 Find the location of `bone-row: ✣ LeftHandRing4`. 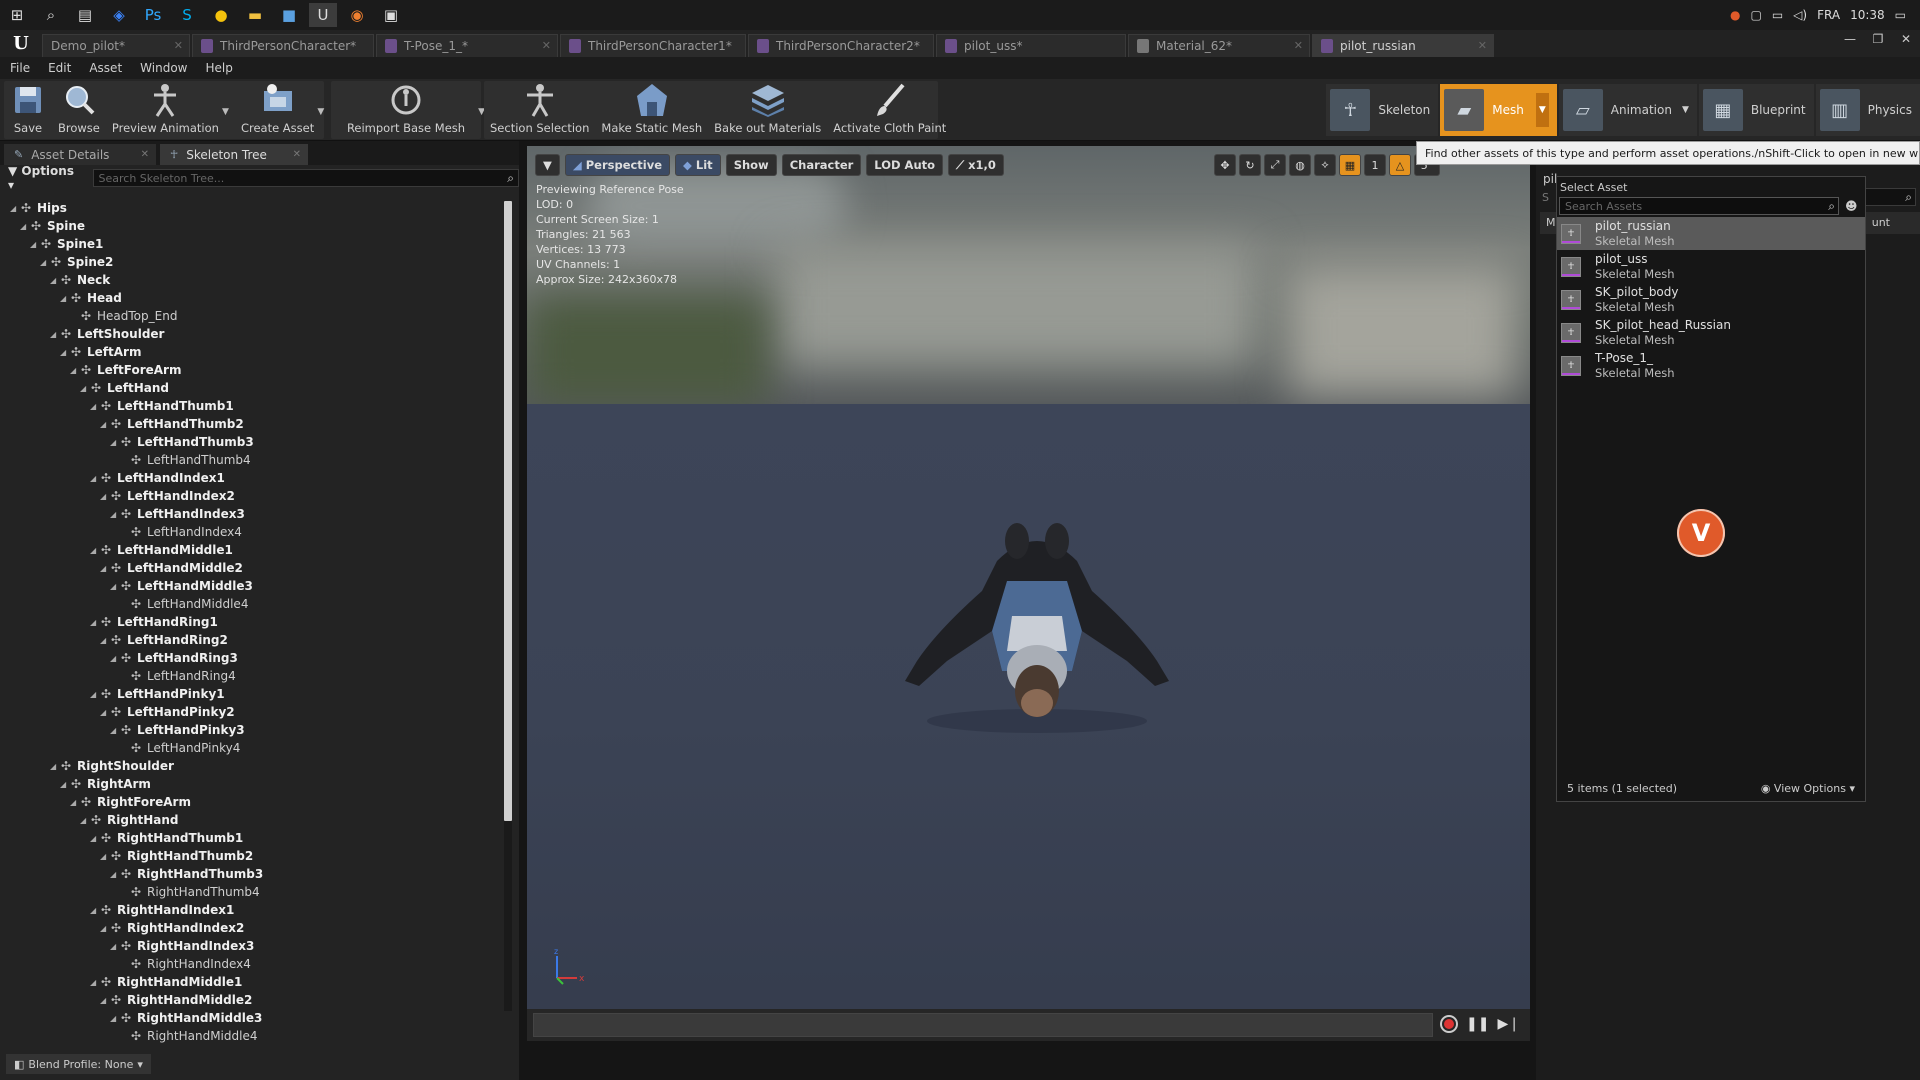

bone-row: ✣ LeftHandRing4 is located at coordinates (251, 676).